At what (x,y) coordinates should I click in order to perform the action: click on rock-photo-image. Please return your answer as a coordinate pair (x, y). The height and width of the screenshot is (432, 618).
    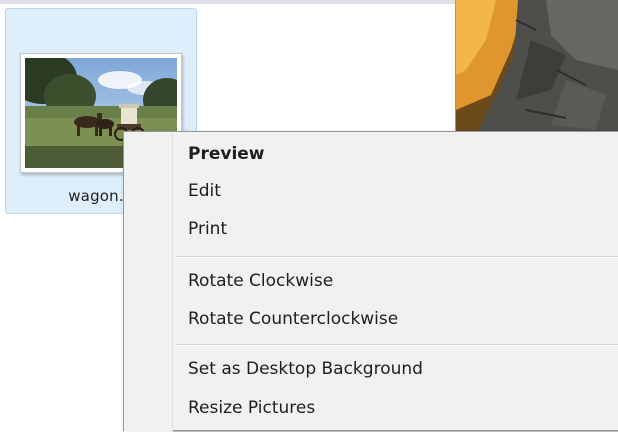
    Looking at the image, I should click on (537, 67).